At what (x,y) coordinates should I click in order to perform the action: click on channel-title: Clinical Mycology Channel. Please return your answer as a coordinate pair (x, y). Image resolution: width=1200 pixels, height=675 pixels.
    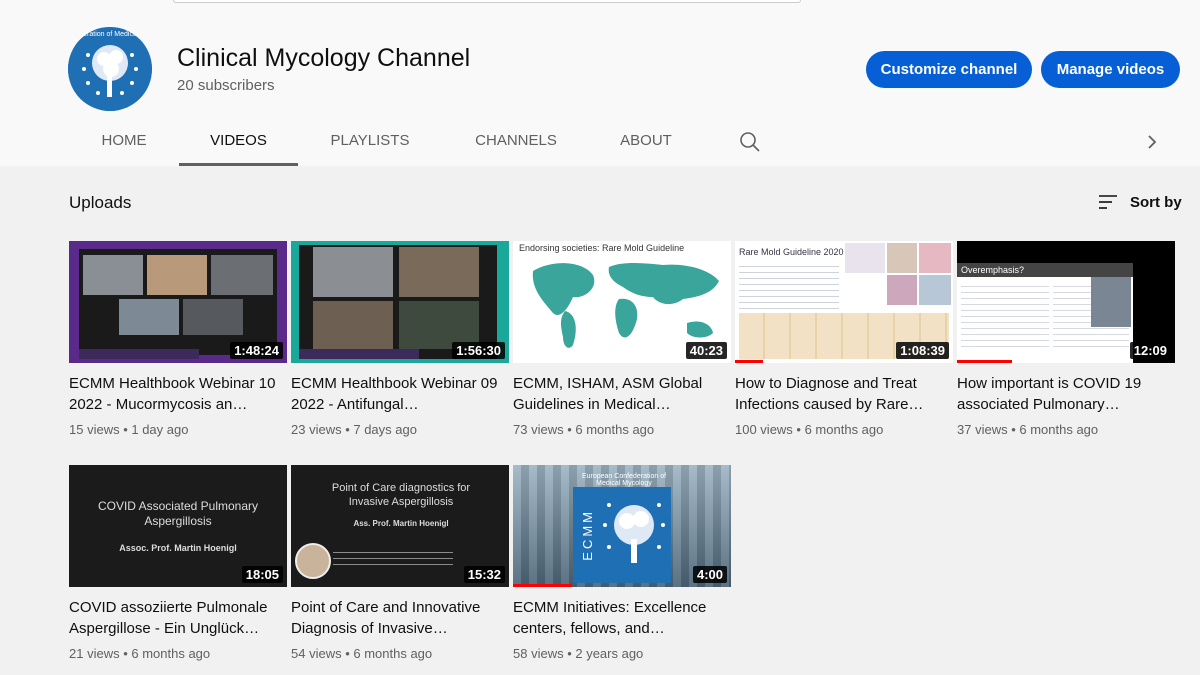
    Looking at the image, I should click on (324, 58).